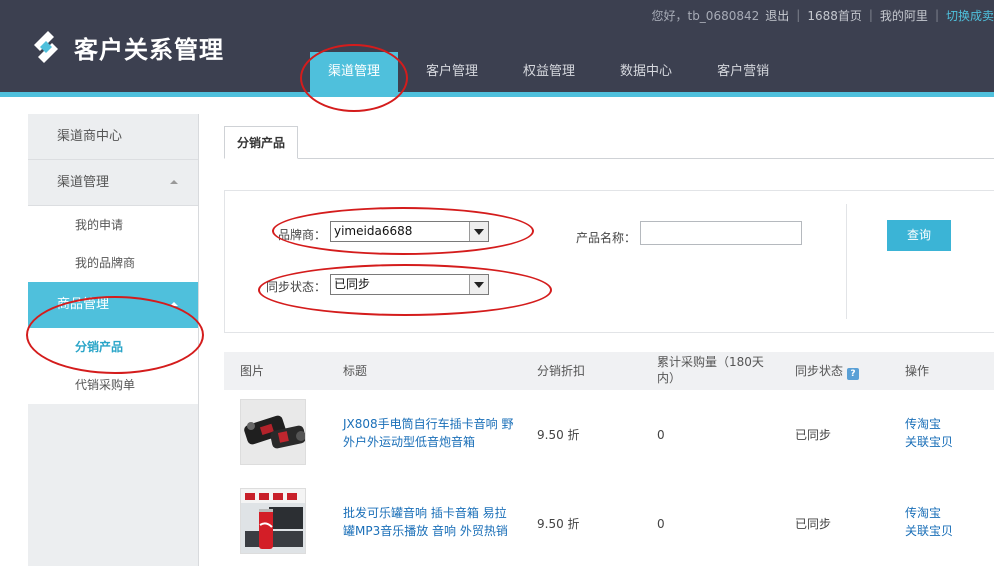 Image resolution: width=994 pixels, height=566 pixels. Describe the element at coordinates (296, 287) in the screenshot. I see `sync-status-label: 同步状态：` at that location.